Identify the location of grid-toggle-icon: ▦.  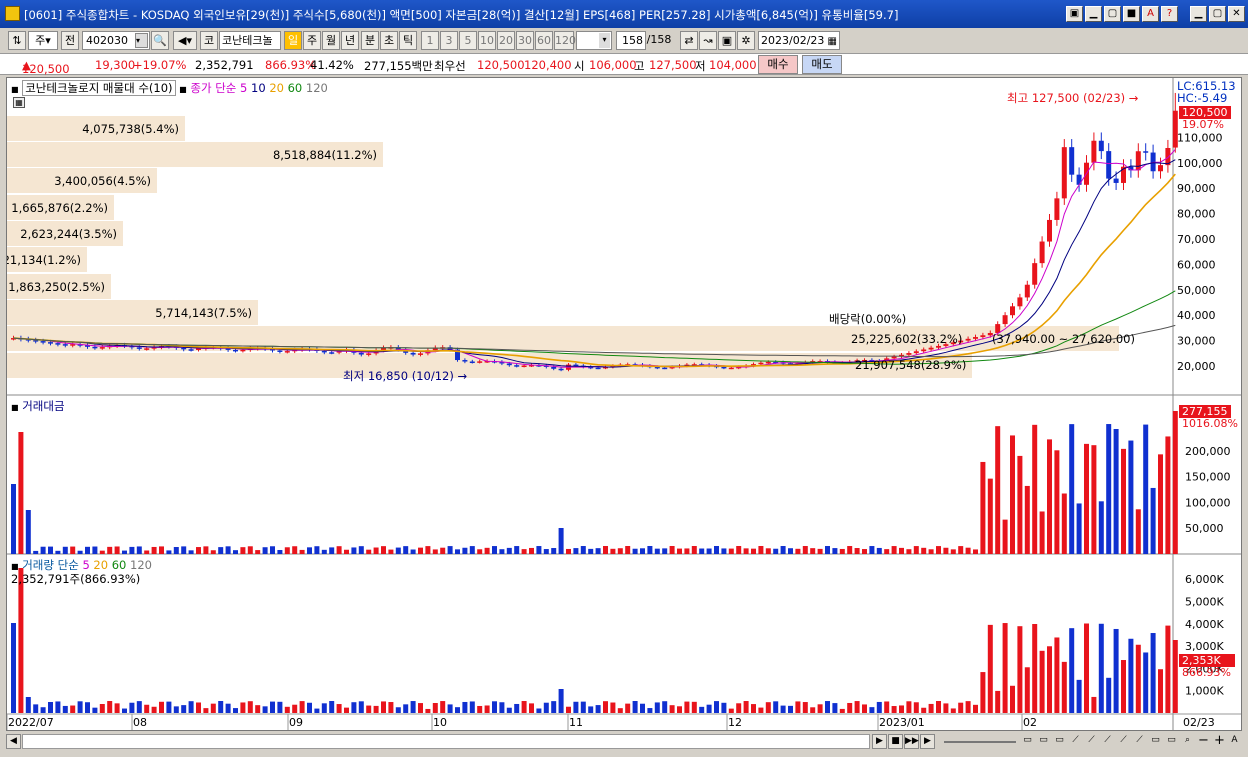
(19, 102).